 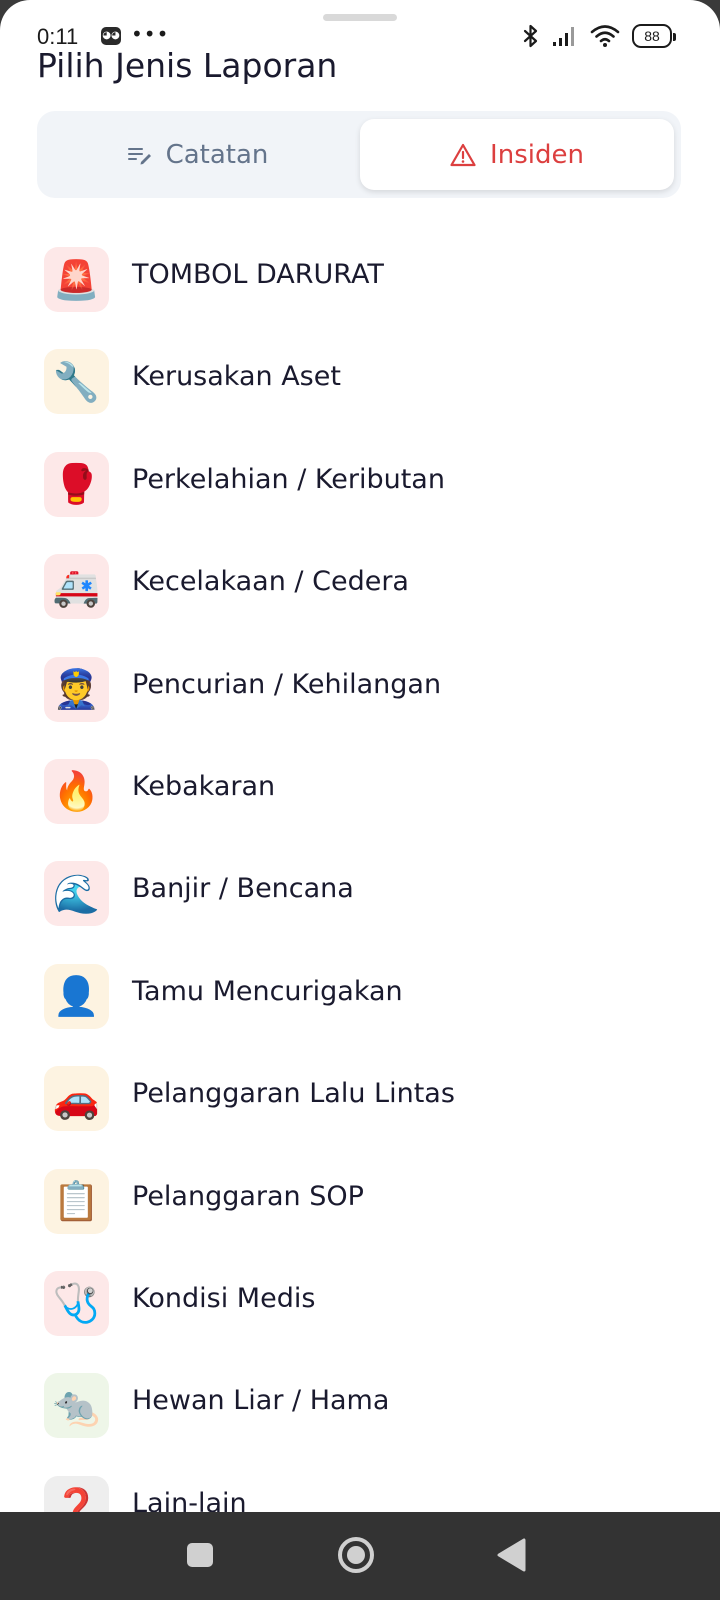 I want to click on list-item-label: Kondisi Medis, so click(x=224, y=1298).